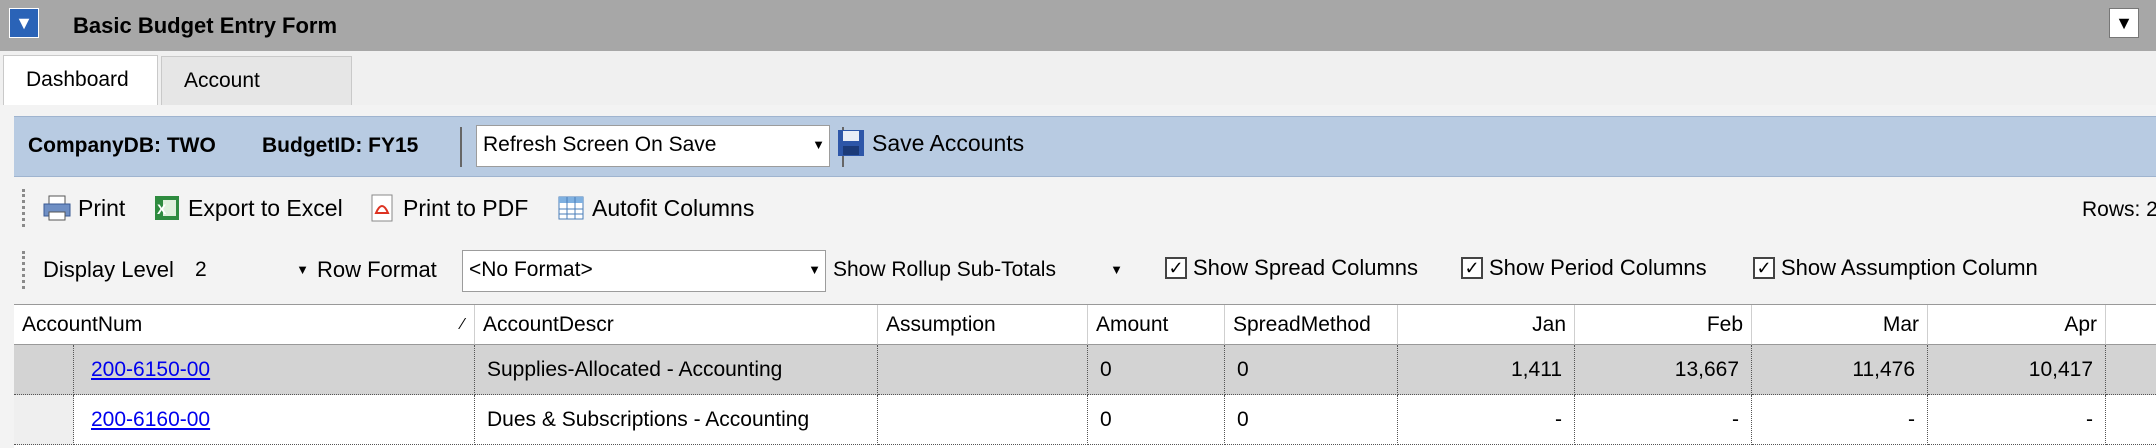 This screenshot has height=448, width=2156. What do you see at coordinates (205, 25) in the screenshot?
I see `window-title: Basic Budget Entry Form` at bounding box center [205, 25].